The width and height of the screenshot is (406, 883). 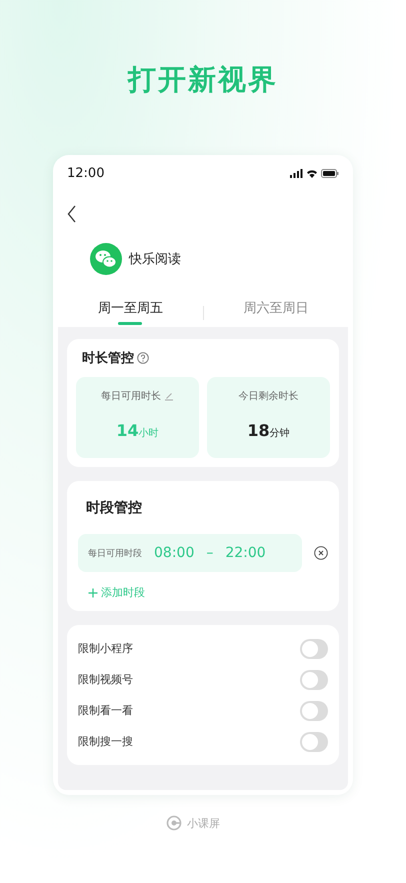 What do you see at coordinates (296, 173) in the screenshot?
I see `signal-icon` at bounding box center [296, 173].